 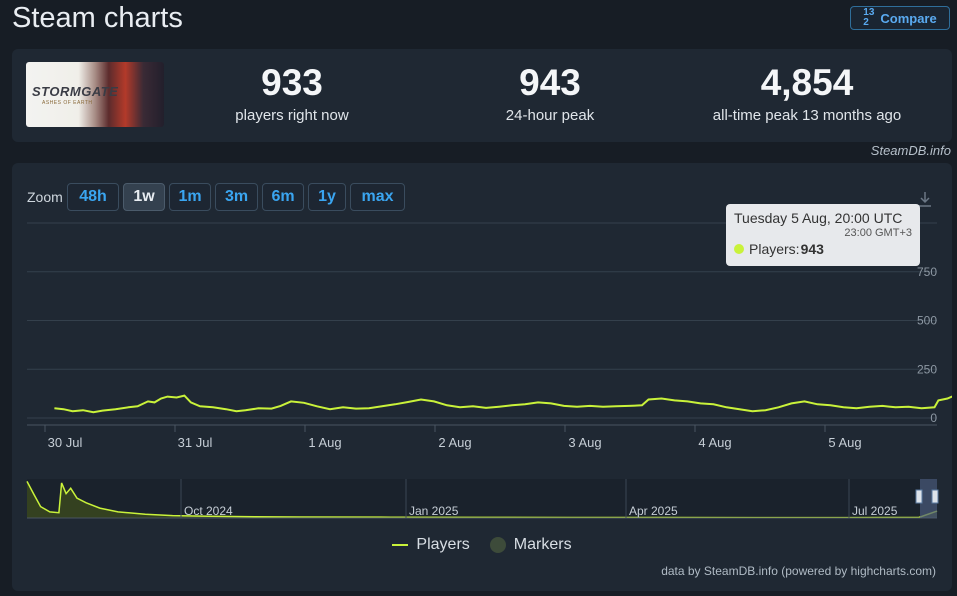 What do you see at coordinates (935, 496) in the screenshot?
I see `navigator-handle-right` at bounding box center [935, 496].